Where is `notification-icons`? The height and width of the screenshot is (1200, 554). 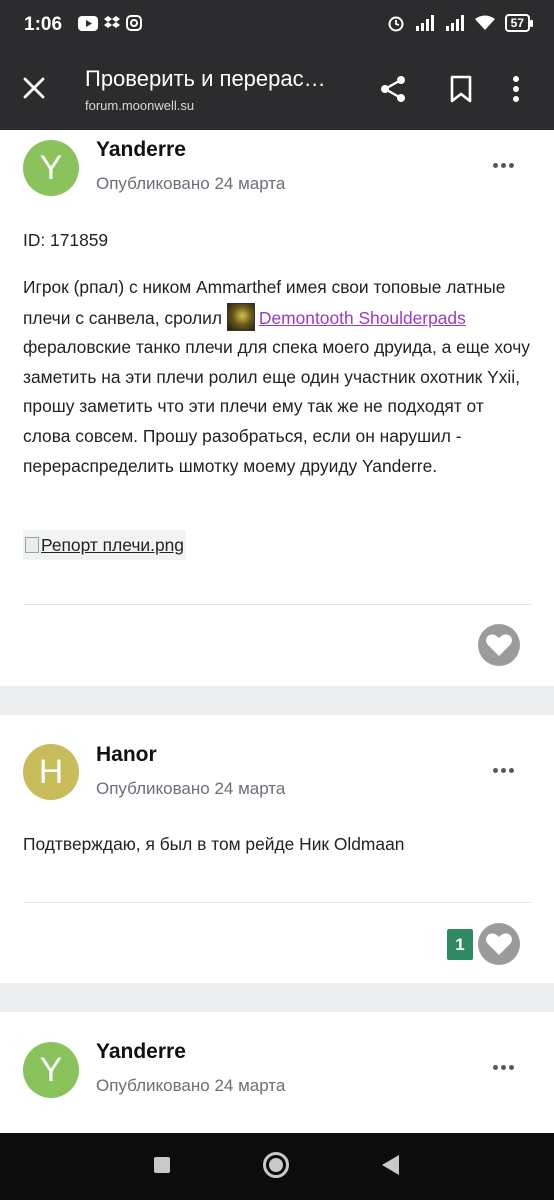
notification-icons is located at coordinates (110, 23).